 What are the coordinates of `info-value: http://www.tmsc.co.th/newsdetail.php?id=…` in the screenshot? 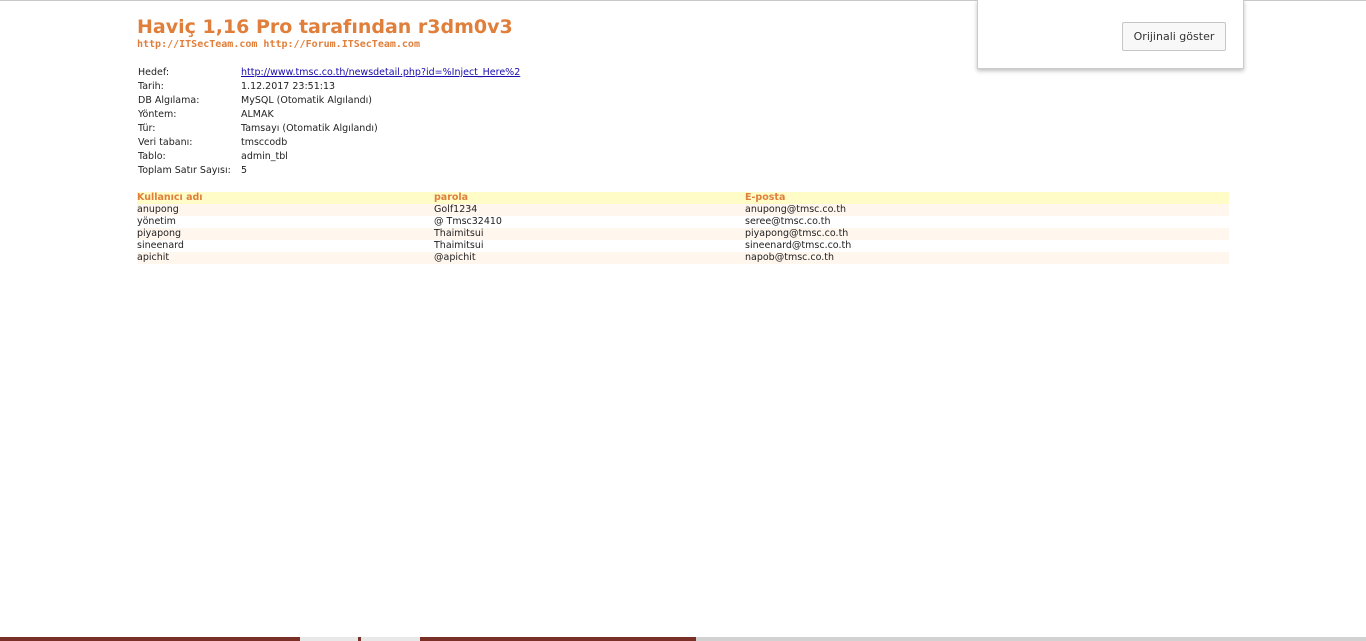 It's located at (380, 73).